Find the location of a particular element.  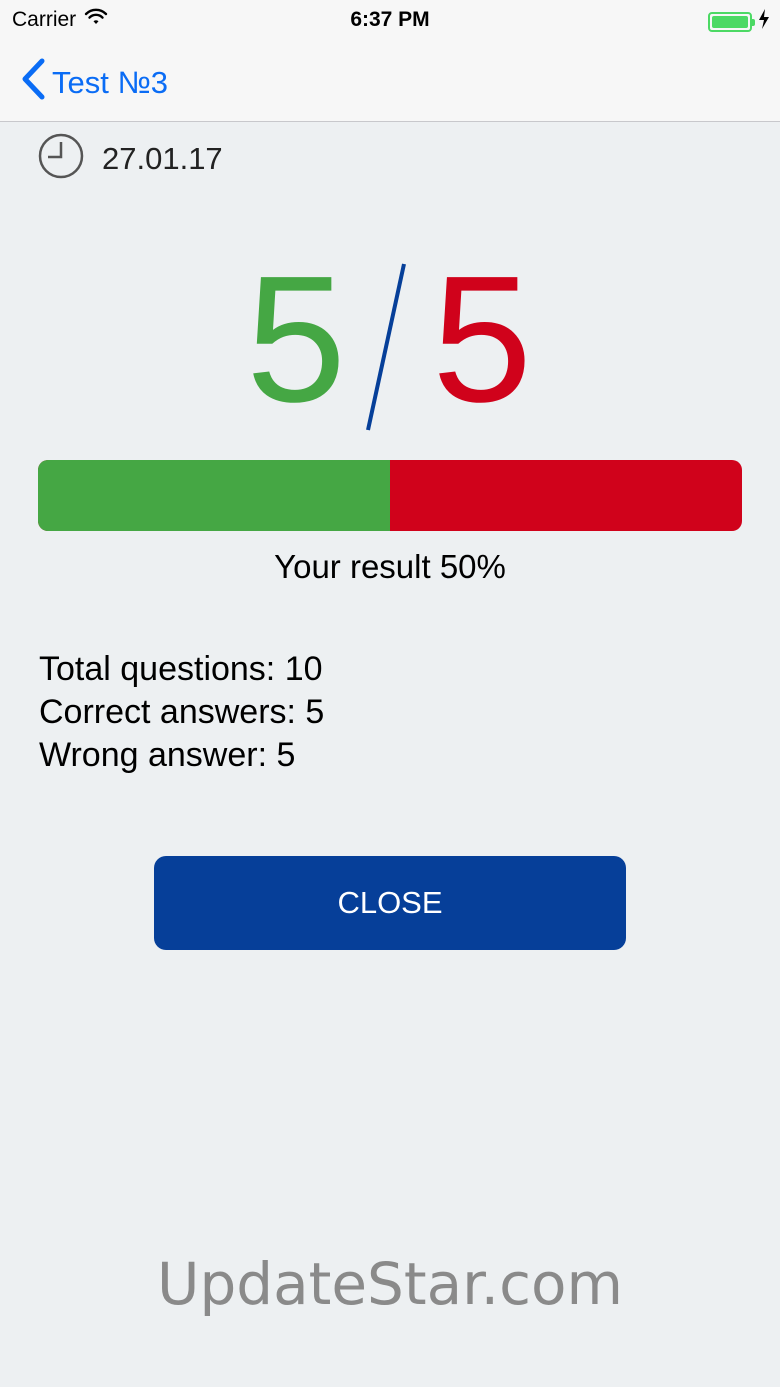

status-right is located at coordinates (739, 22).